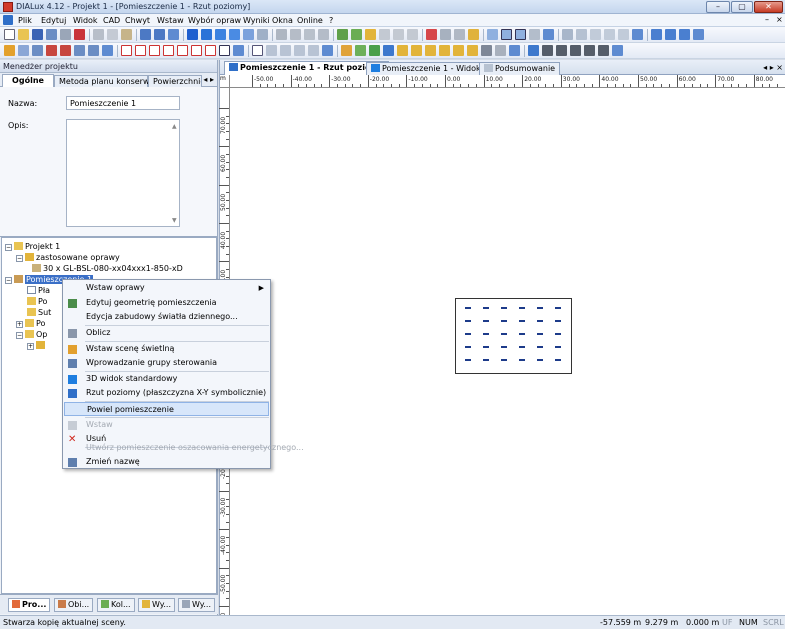 Image resolution: width=785 pixels, height=629 pixels. Describe the element at coordinates (520, 68) in the screenshot. I see `tab-summary: Podsumowanie` at that location.